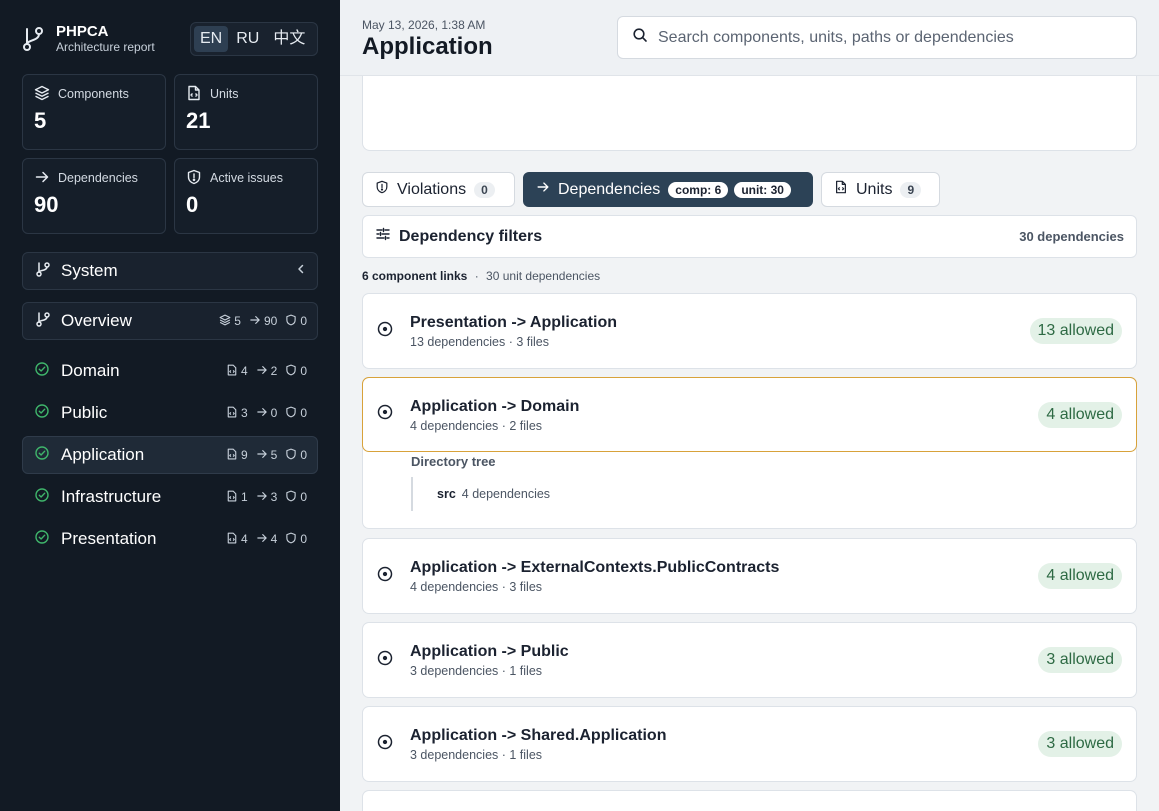 Image resolution: width=1159 pixels, height=811 pixels. Describe the element at coordinates (289, 39) in the screenshot. I see `lang-zh-button: 中文` at that location.